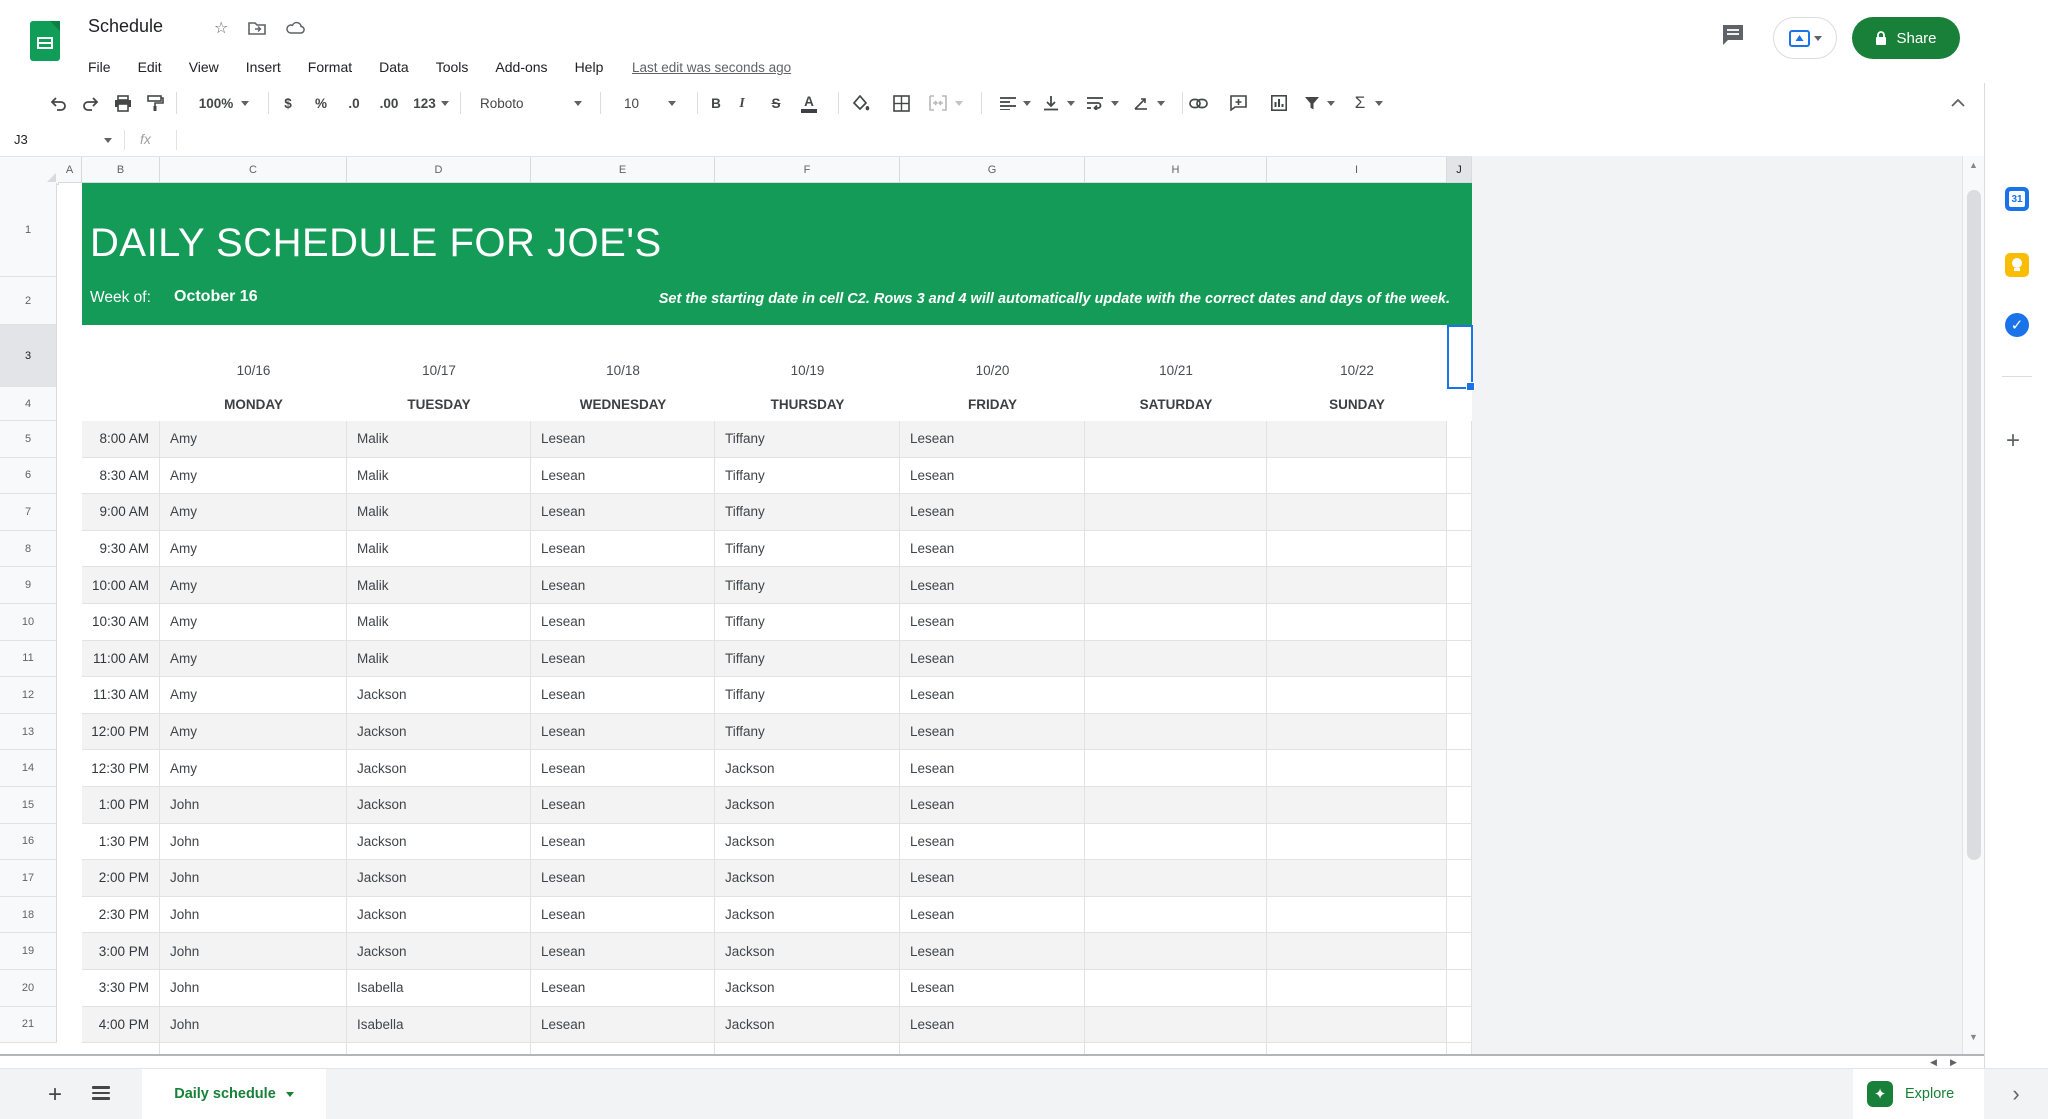 This screenshot has width=2048, height=1119. Describe the element at coordinates (650, 103) in the screenshot. I see `font-size-select: 10` at that location.